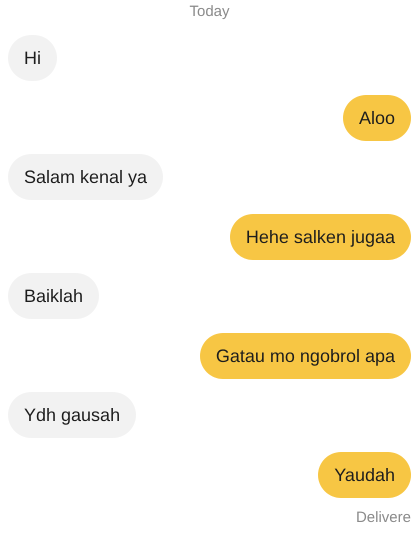 Image resolution: width=411 pixels, height=537 pixels. What do you see at coordinates (305, 355) in the screenshot?
I see `sent-message: Gatau mo ngobrol apa` at bounding box center [305, 355].